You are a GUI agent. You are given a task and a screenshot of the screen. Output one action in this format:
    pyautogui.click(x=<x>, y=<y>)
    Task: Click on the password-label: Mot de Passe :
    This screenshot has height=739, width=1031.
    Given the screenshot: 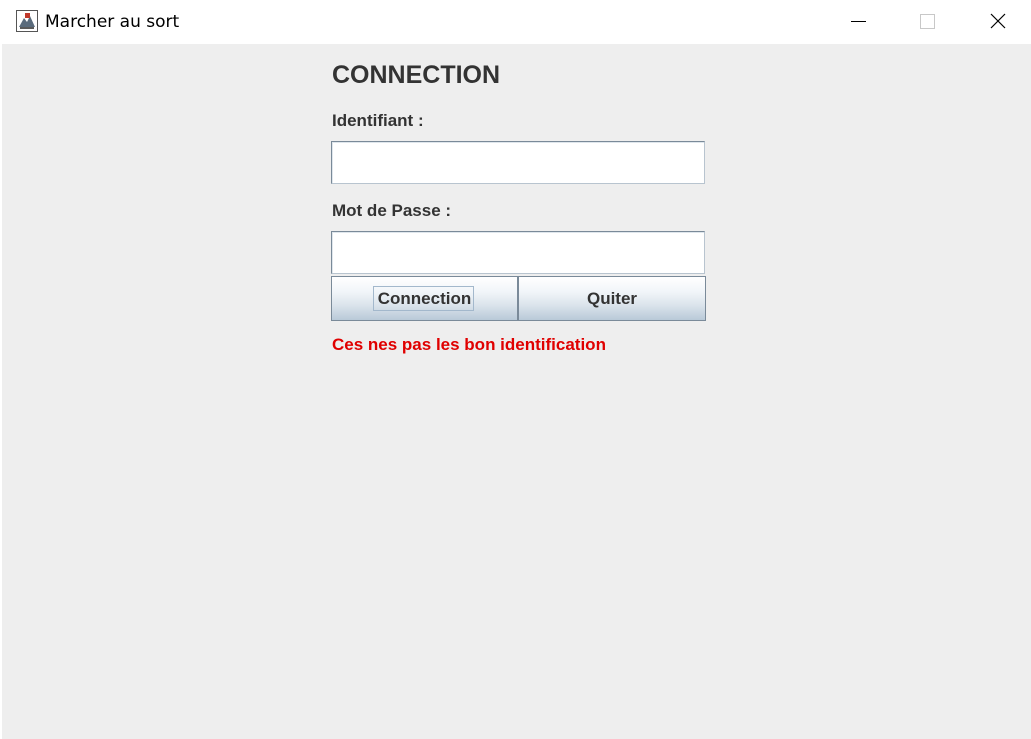 What is the action you would take?
    pyautogui.click(x=392, y=210)
    